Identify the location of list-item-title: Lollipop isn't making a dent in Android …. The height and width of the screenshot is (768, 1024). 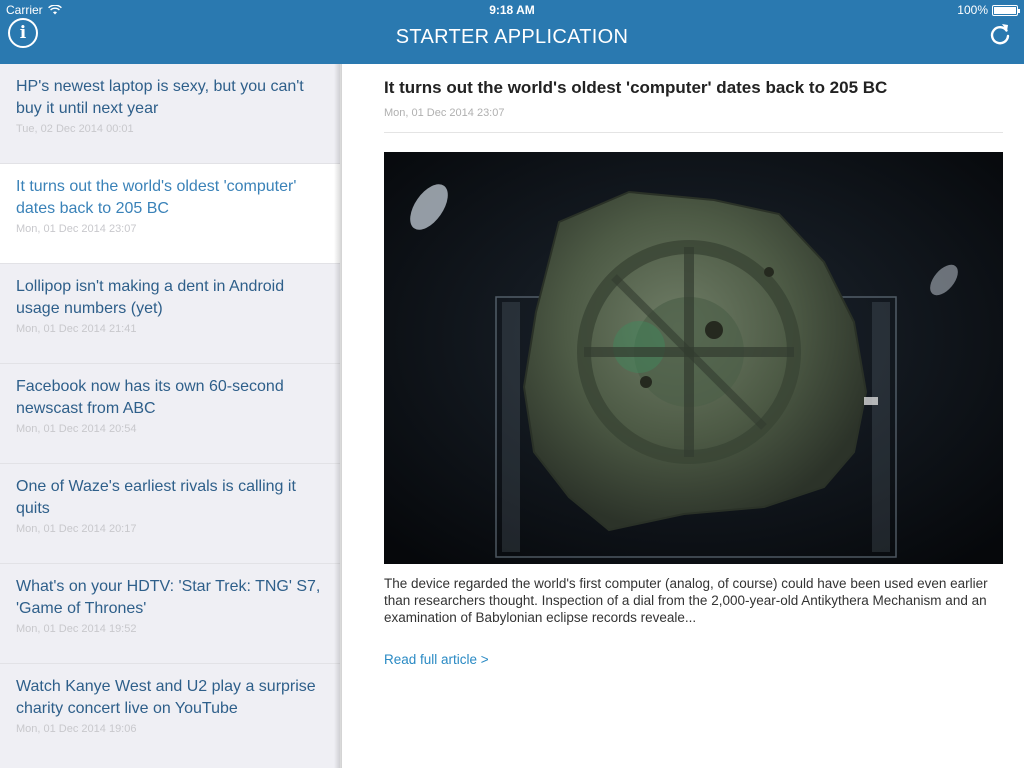
(150, 297).